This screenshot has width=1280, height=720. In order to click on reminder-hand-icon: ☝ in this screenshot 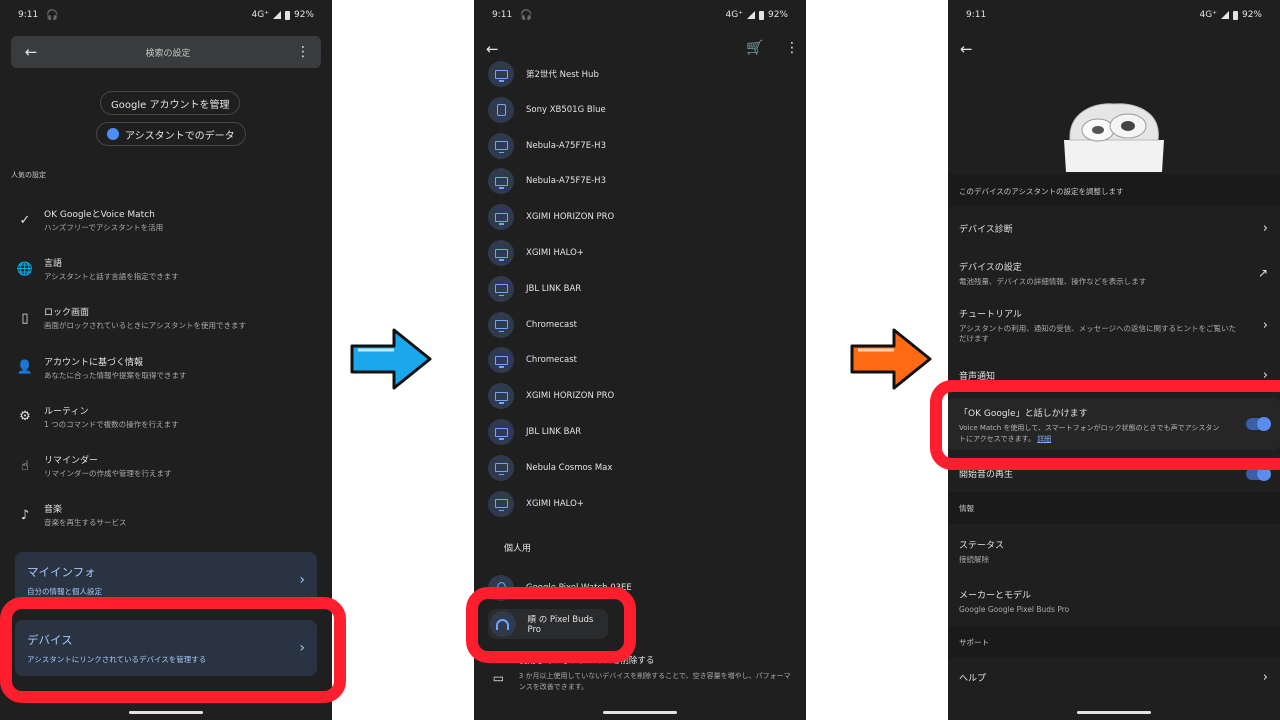, I will do `click(25, 466)`.